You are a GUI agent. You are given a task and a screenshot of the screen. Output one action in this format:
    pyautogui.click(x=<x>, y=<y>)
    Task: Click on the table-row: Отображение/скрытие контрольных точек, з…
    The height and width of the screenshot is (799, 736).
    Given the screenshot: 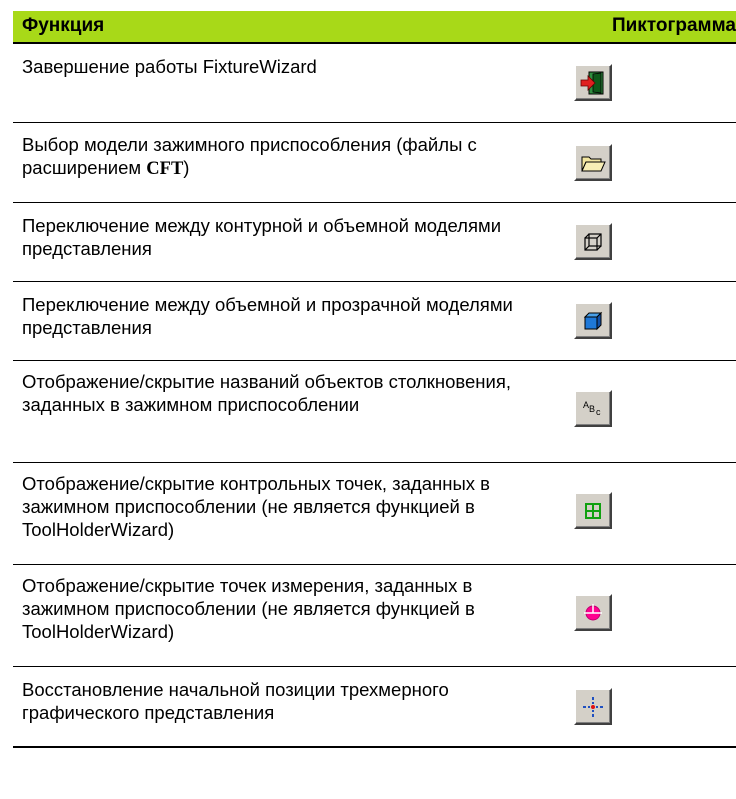 What is the action you would take?
    pyautogui.click(x=374, y=514)
    